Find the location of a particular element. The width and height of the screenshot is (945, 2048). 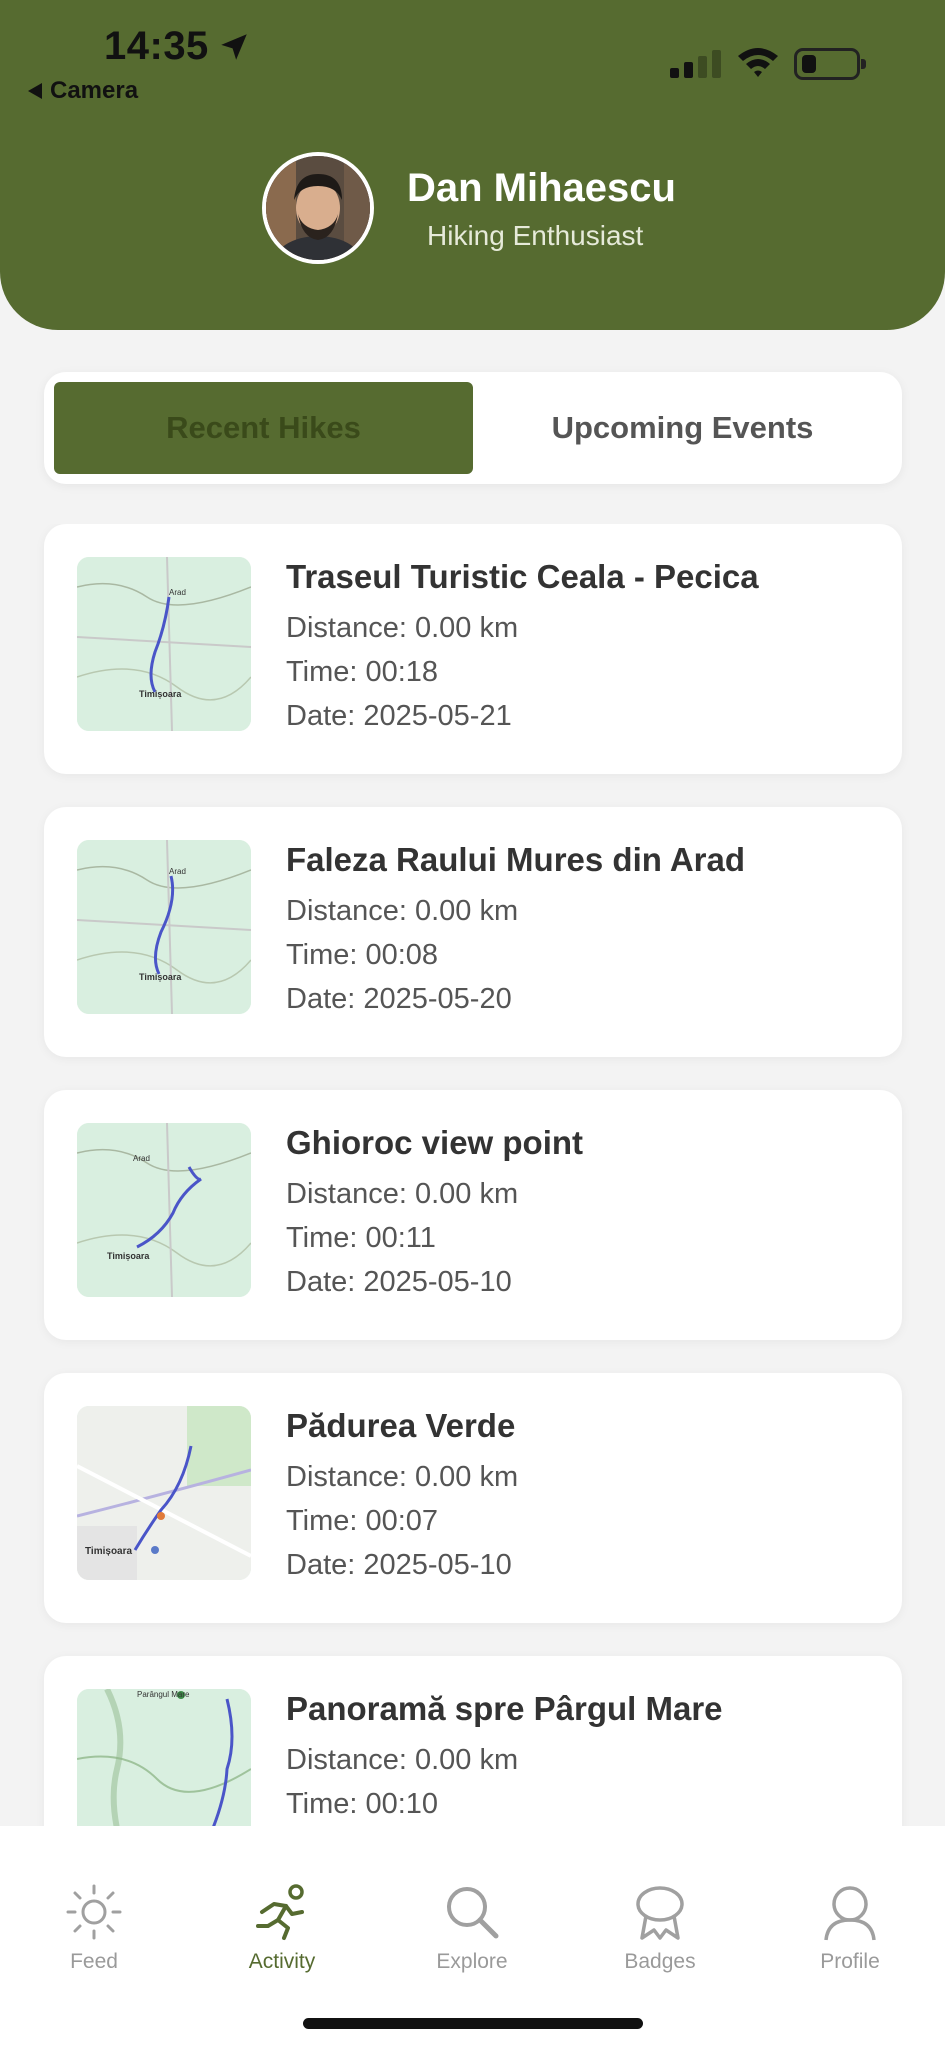

wifi-icon is located at coordinates (758, 62).